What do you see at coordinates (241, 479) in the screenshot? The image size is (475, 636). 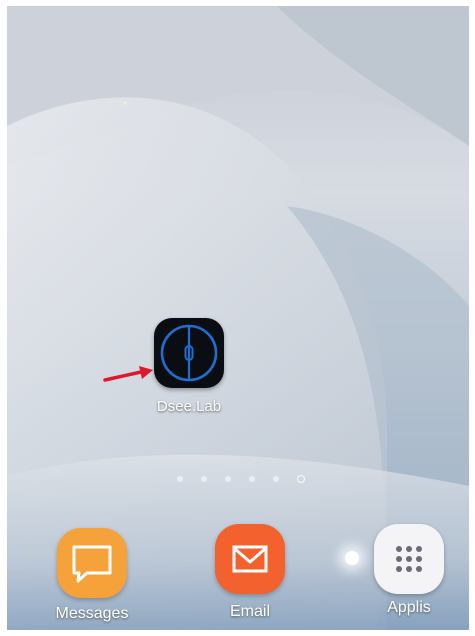 I see `page-indicator` at bounding box center [241, 479].